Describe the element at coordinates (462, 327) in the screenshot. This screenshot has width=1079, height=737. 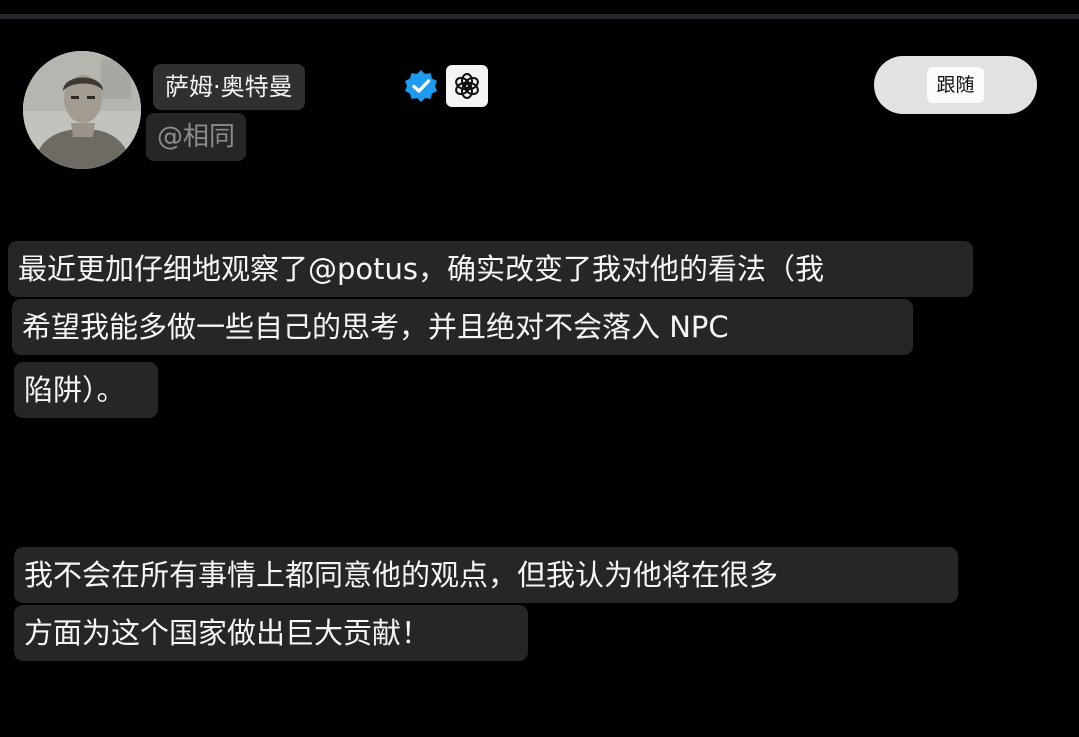
I see `tweet-text-line: 希望我能多做一些自己的思考，并且绝对不会落入 NPC` at that location.